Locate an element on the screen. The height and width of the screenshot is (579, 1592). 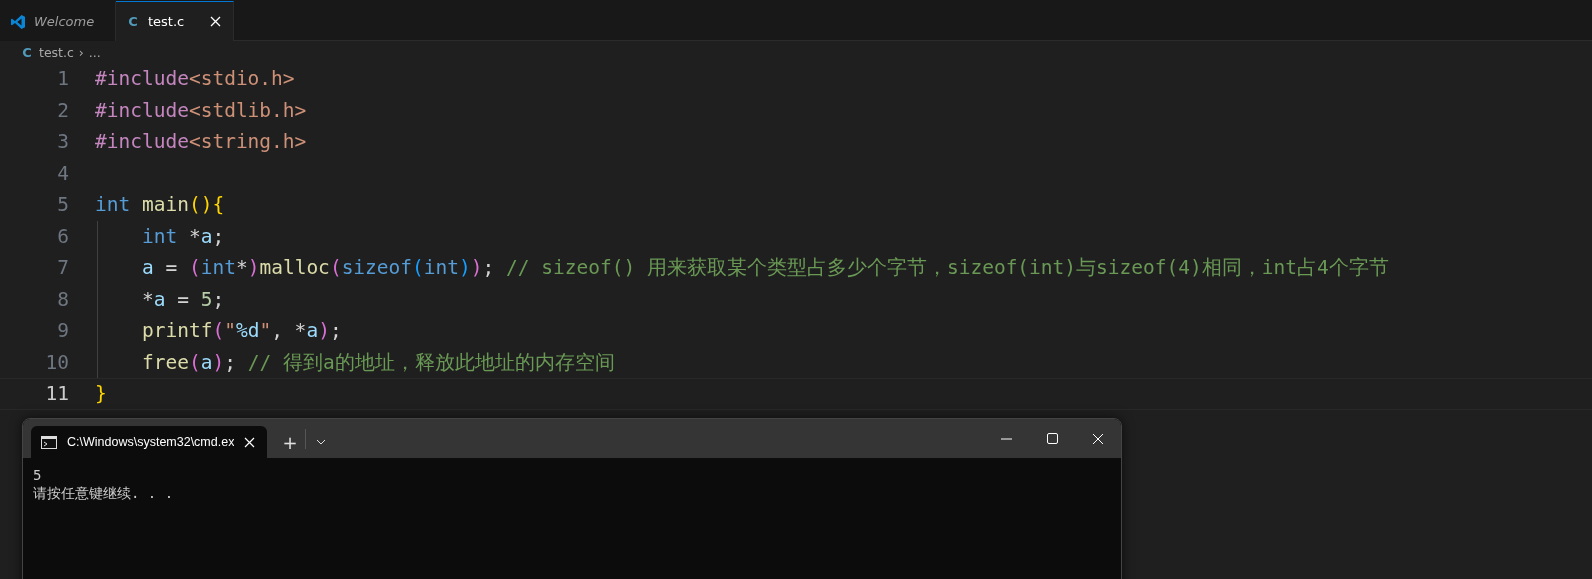
code-line: printf("%d", *a); is located at coordinates (241, 331).